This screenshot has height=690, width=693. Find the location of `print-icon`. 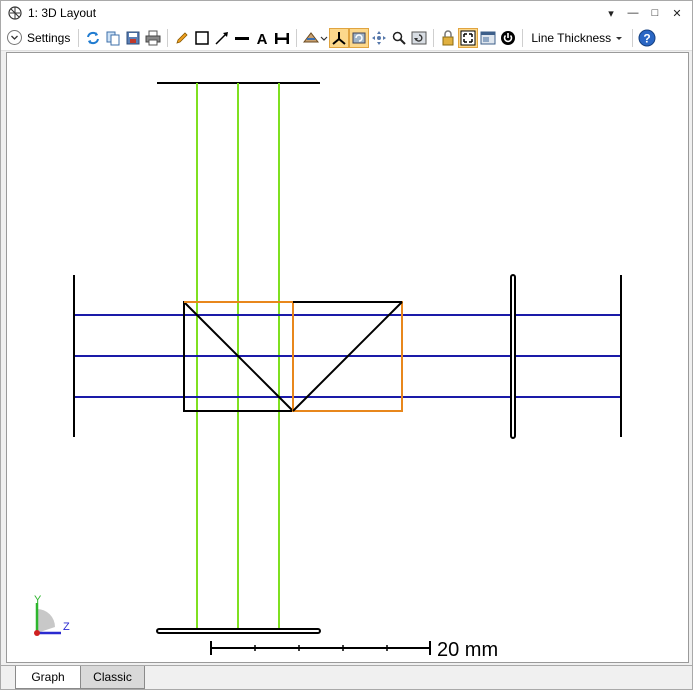

print-icon is located at coordinates (153, 38).